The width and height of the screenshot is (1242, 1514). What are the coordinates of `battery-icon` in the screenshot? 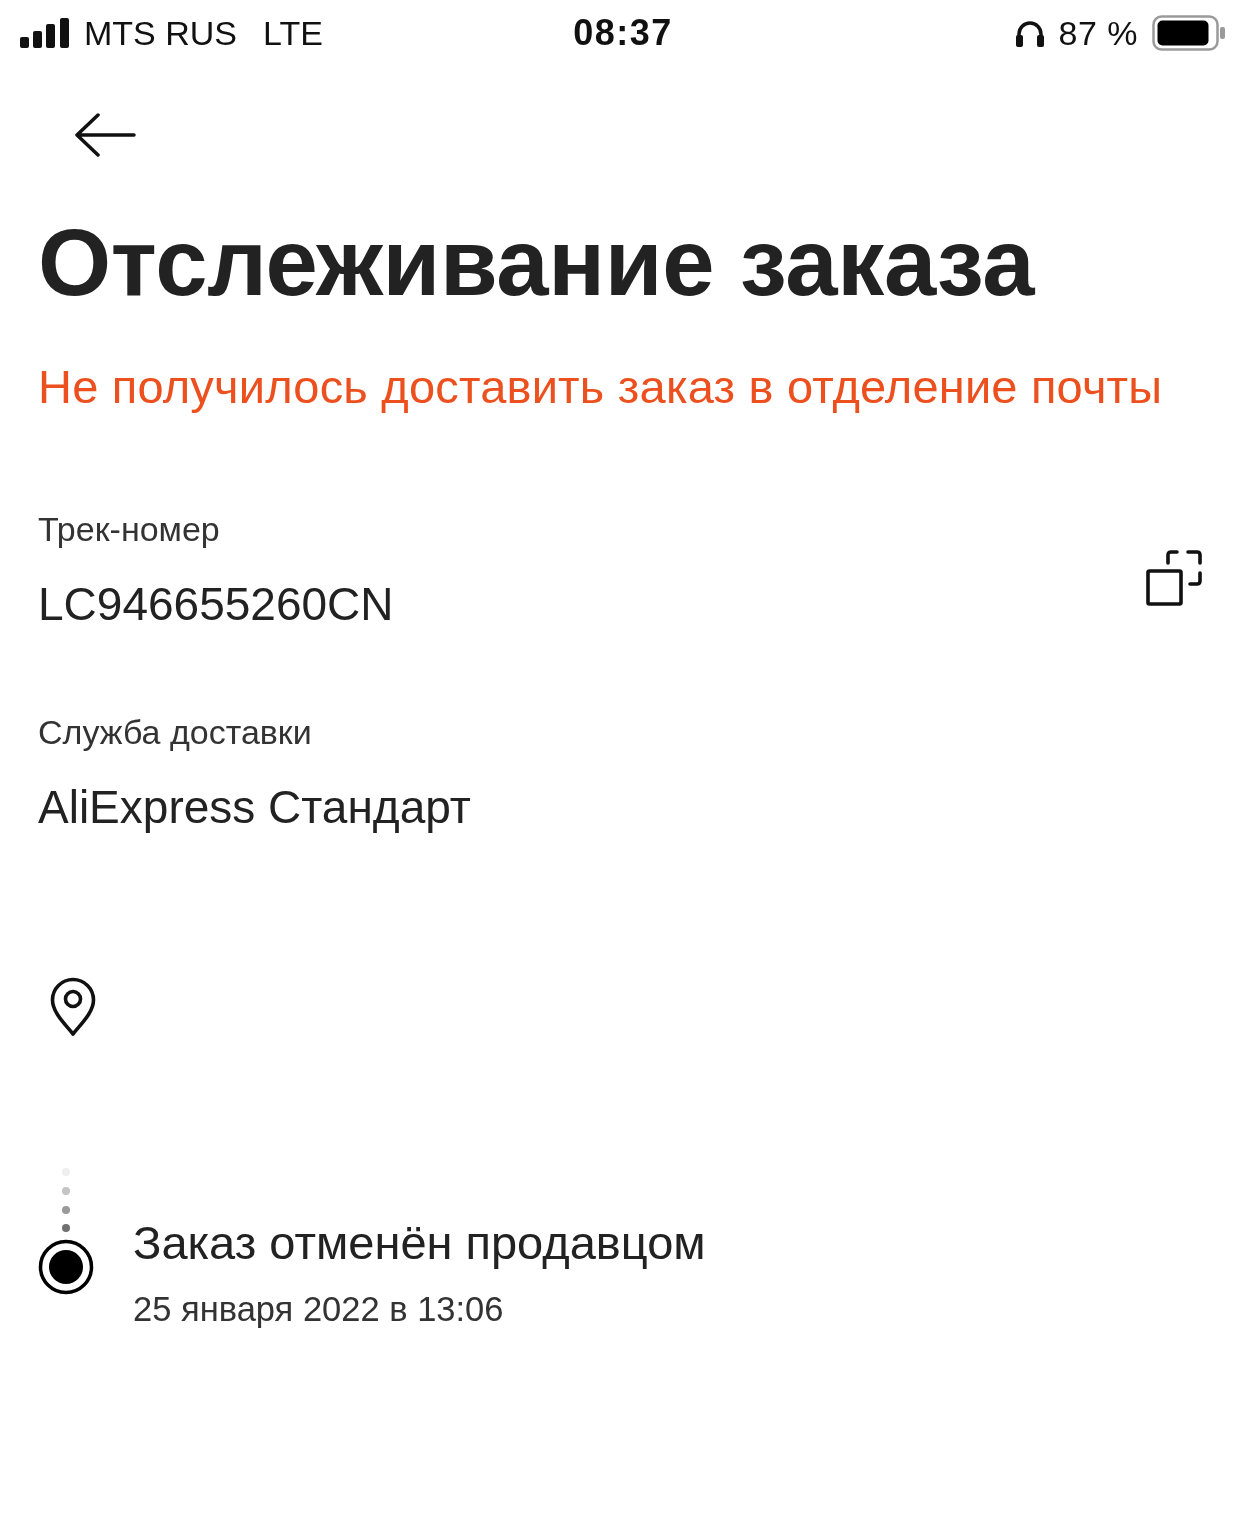 It's located at (1189, 33).